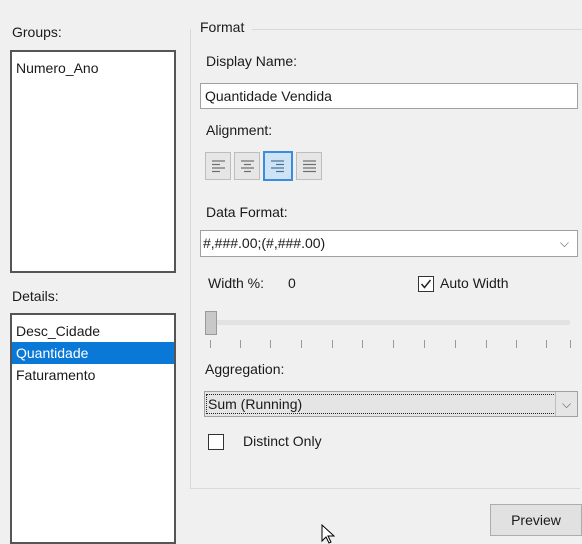 The image size is (582, 544). Describe the element at coordinates (474, 283) in the screenshot. I see `auto-width-label: Auto Width` at that location.